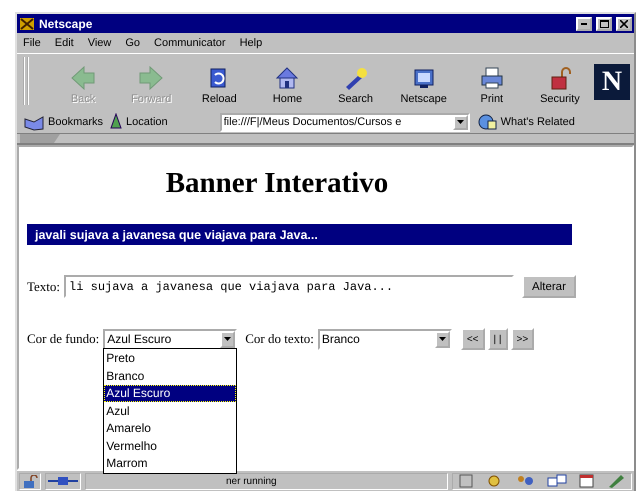 This screenshot has width=643, height=491. Describe the element at coordinates (616, 481) in the screenshot. I see `pen-icon` at that location.